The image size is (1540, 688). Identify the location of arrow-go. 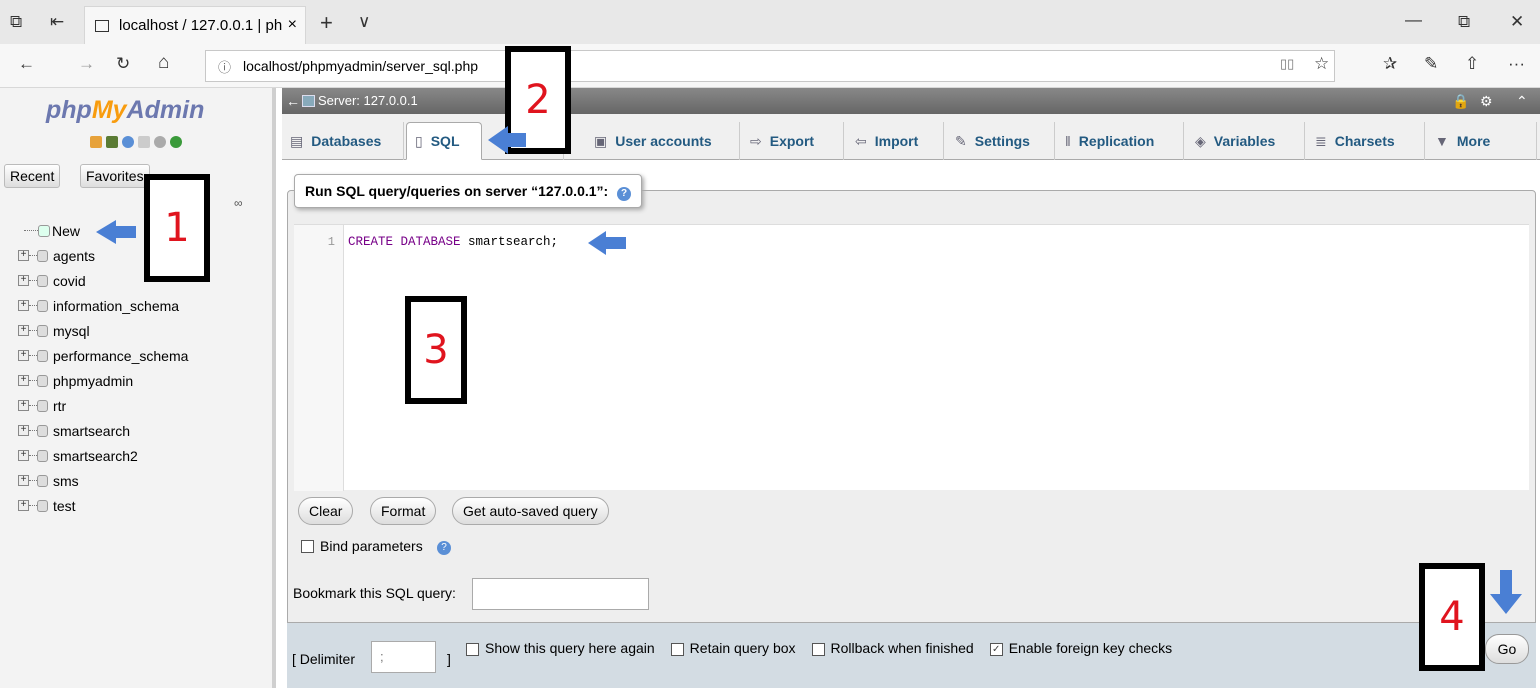
(1506, 592).